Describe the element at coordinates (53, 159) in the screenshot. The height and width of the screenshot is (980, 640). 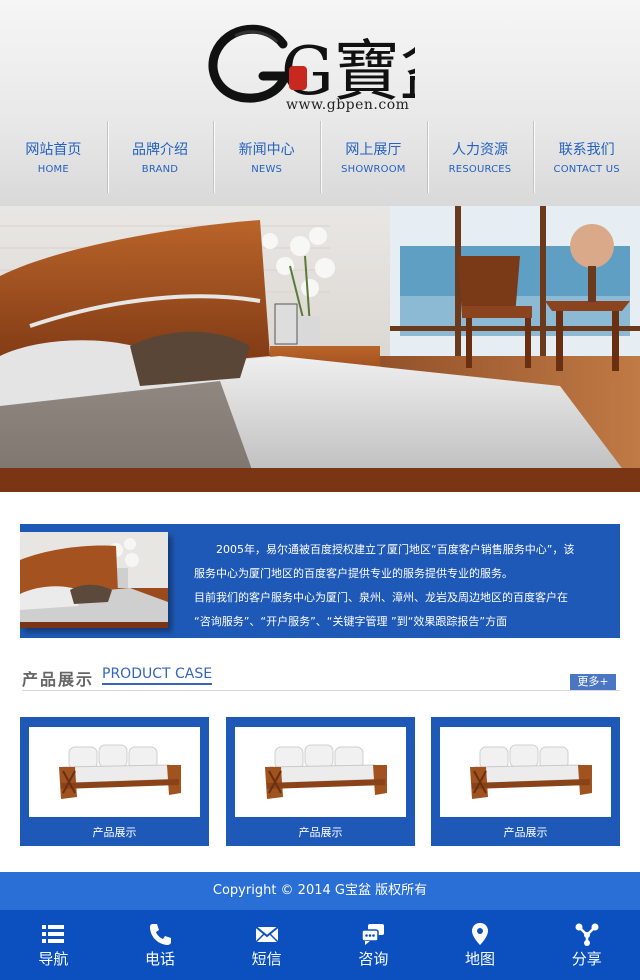
I see `nav-item-home: 网站首页 HOME` at that location.